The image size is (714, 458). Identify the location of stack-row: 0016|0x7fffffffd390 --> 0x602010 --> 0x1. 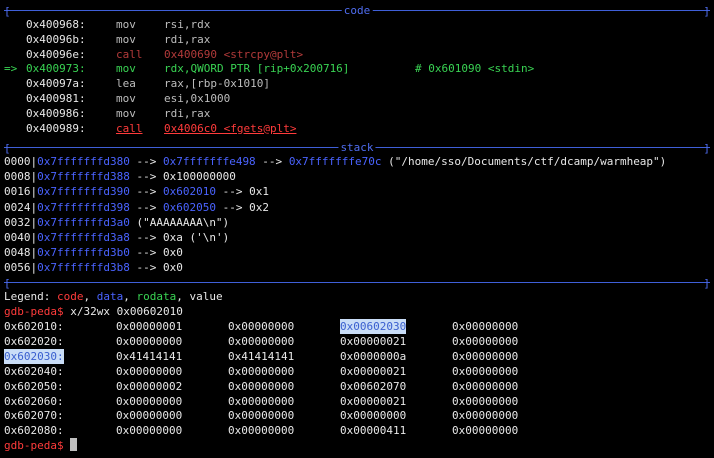
(136, 191).